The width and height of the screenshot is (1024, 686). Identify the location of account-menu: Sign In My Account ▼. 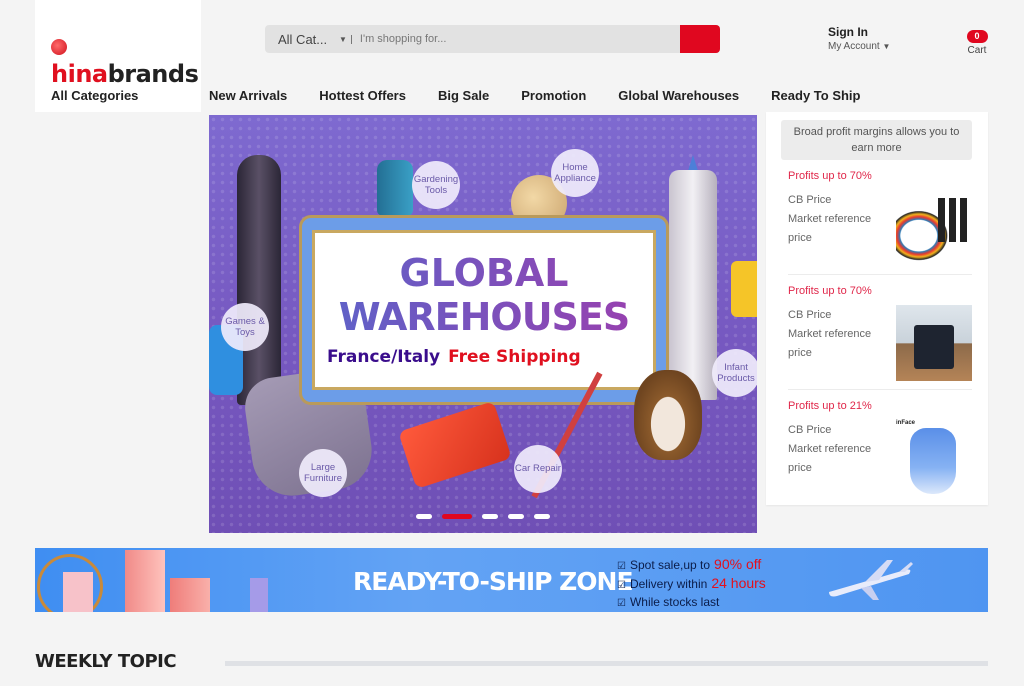
(859, 38).